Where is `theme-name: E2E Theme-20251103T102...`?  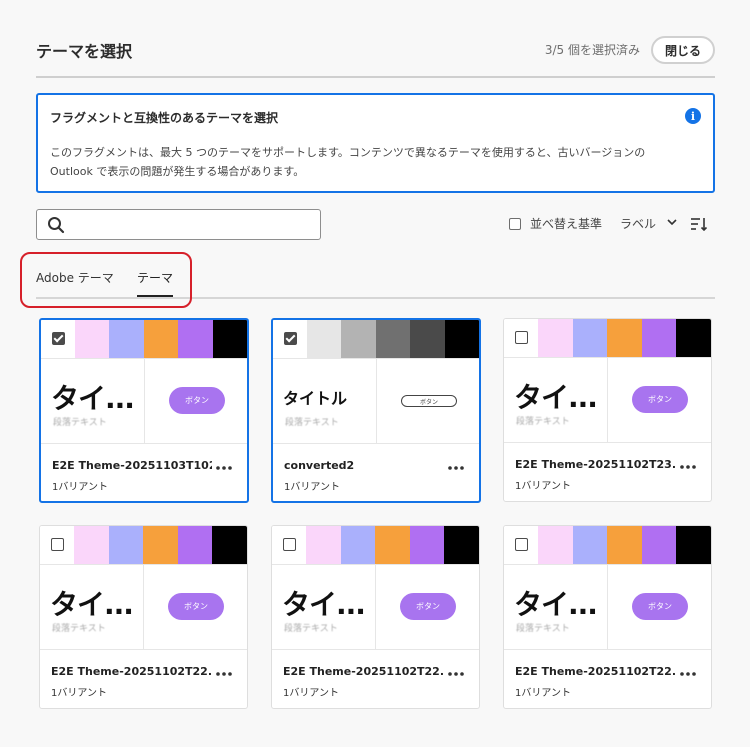
theme-name: E2E Theme-20251103T102... is located at coordinates (132, 465).